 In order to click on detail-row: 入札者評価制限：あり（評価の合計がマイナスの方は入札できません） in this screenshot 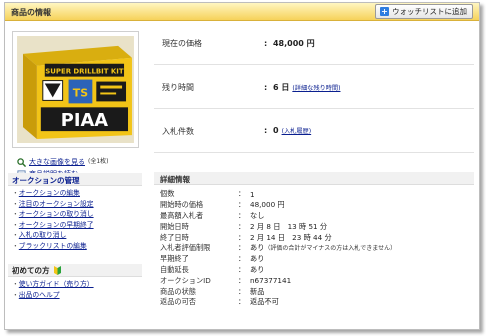, I will do `click(278, 248)`.